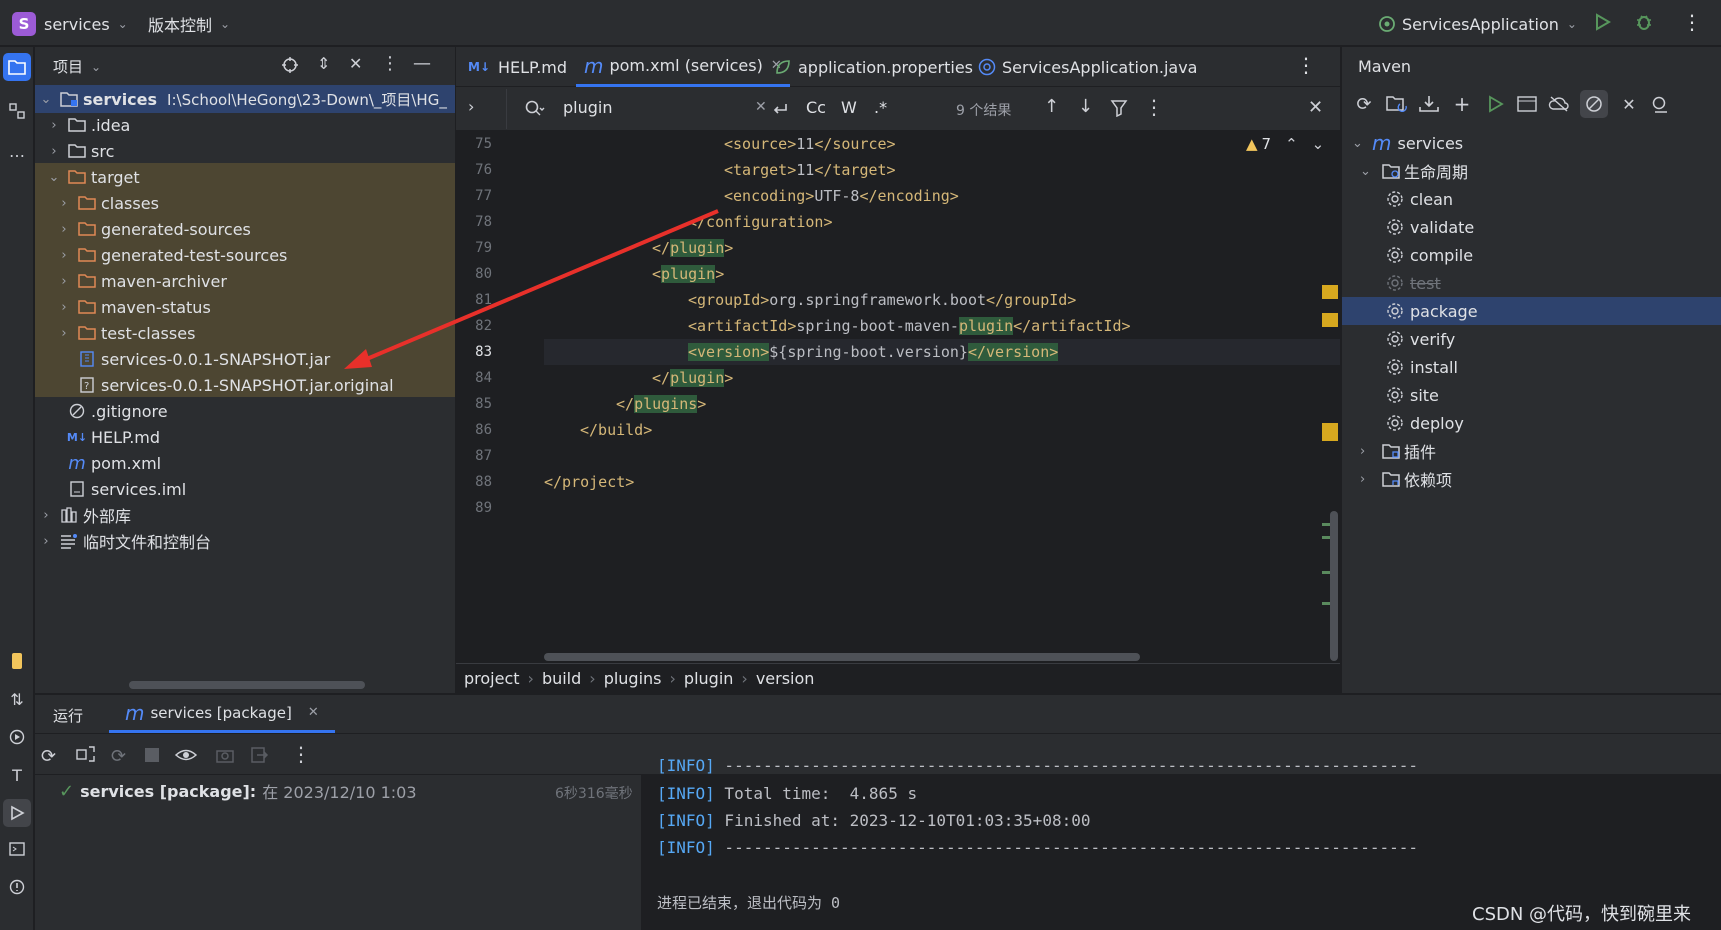 The width and height of the screenshot is (1721, 930). I want to click on arrow-down-icon: ↓, so click(1085, 106).